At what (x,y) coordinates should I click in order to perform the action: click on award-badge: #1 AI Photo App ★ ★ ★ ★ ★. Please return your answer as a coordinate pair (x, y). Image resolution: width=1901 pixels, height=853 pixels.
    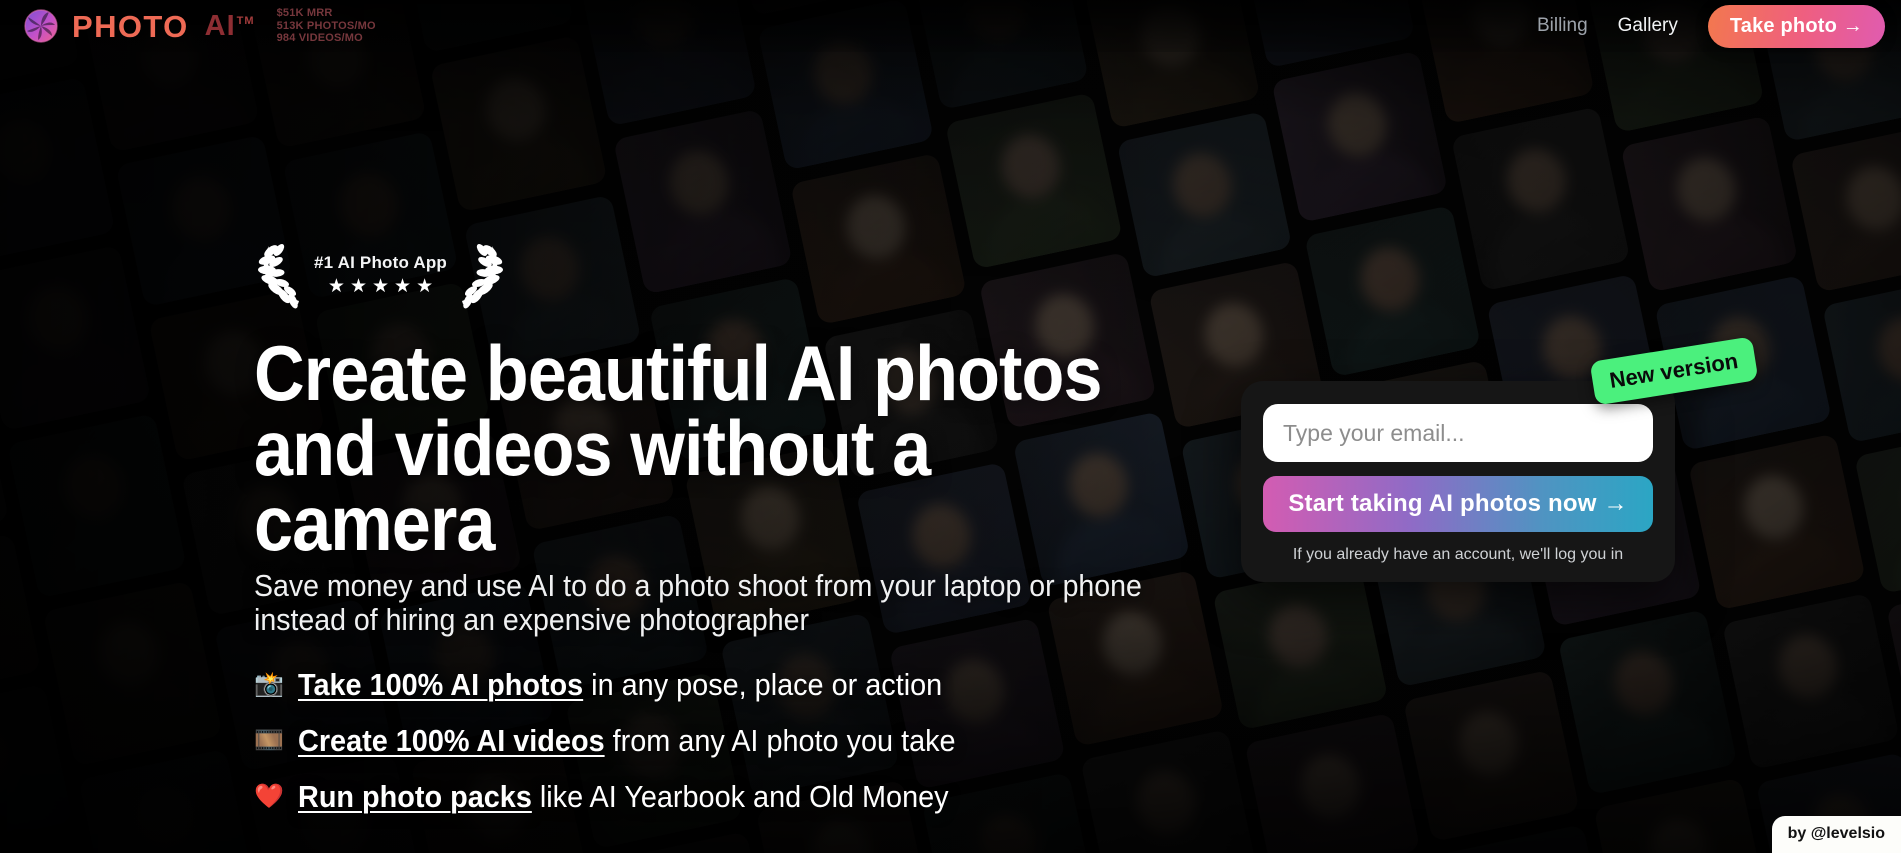
    Looking at the image, I should click on (754, 274).